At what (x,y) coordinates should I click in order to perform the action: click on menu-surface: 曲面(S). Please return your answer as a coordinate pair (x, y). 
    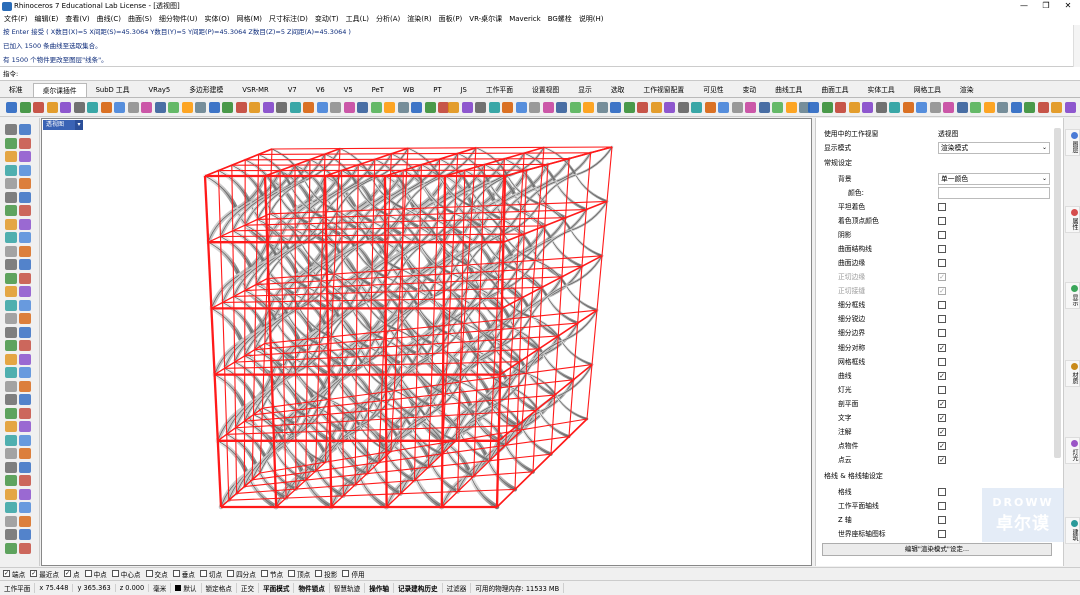
    Looking at the image, I should click on (140, 19).